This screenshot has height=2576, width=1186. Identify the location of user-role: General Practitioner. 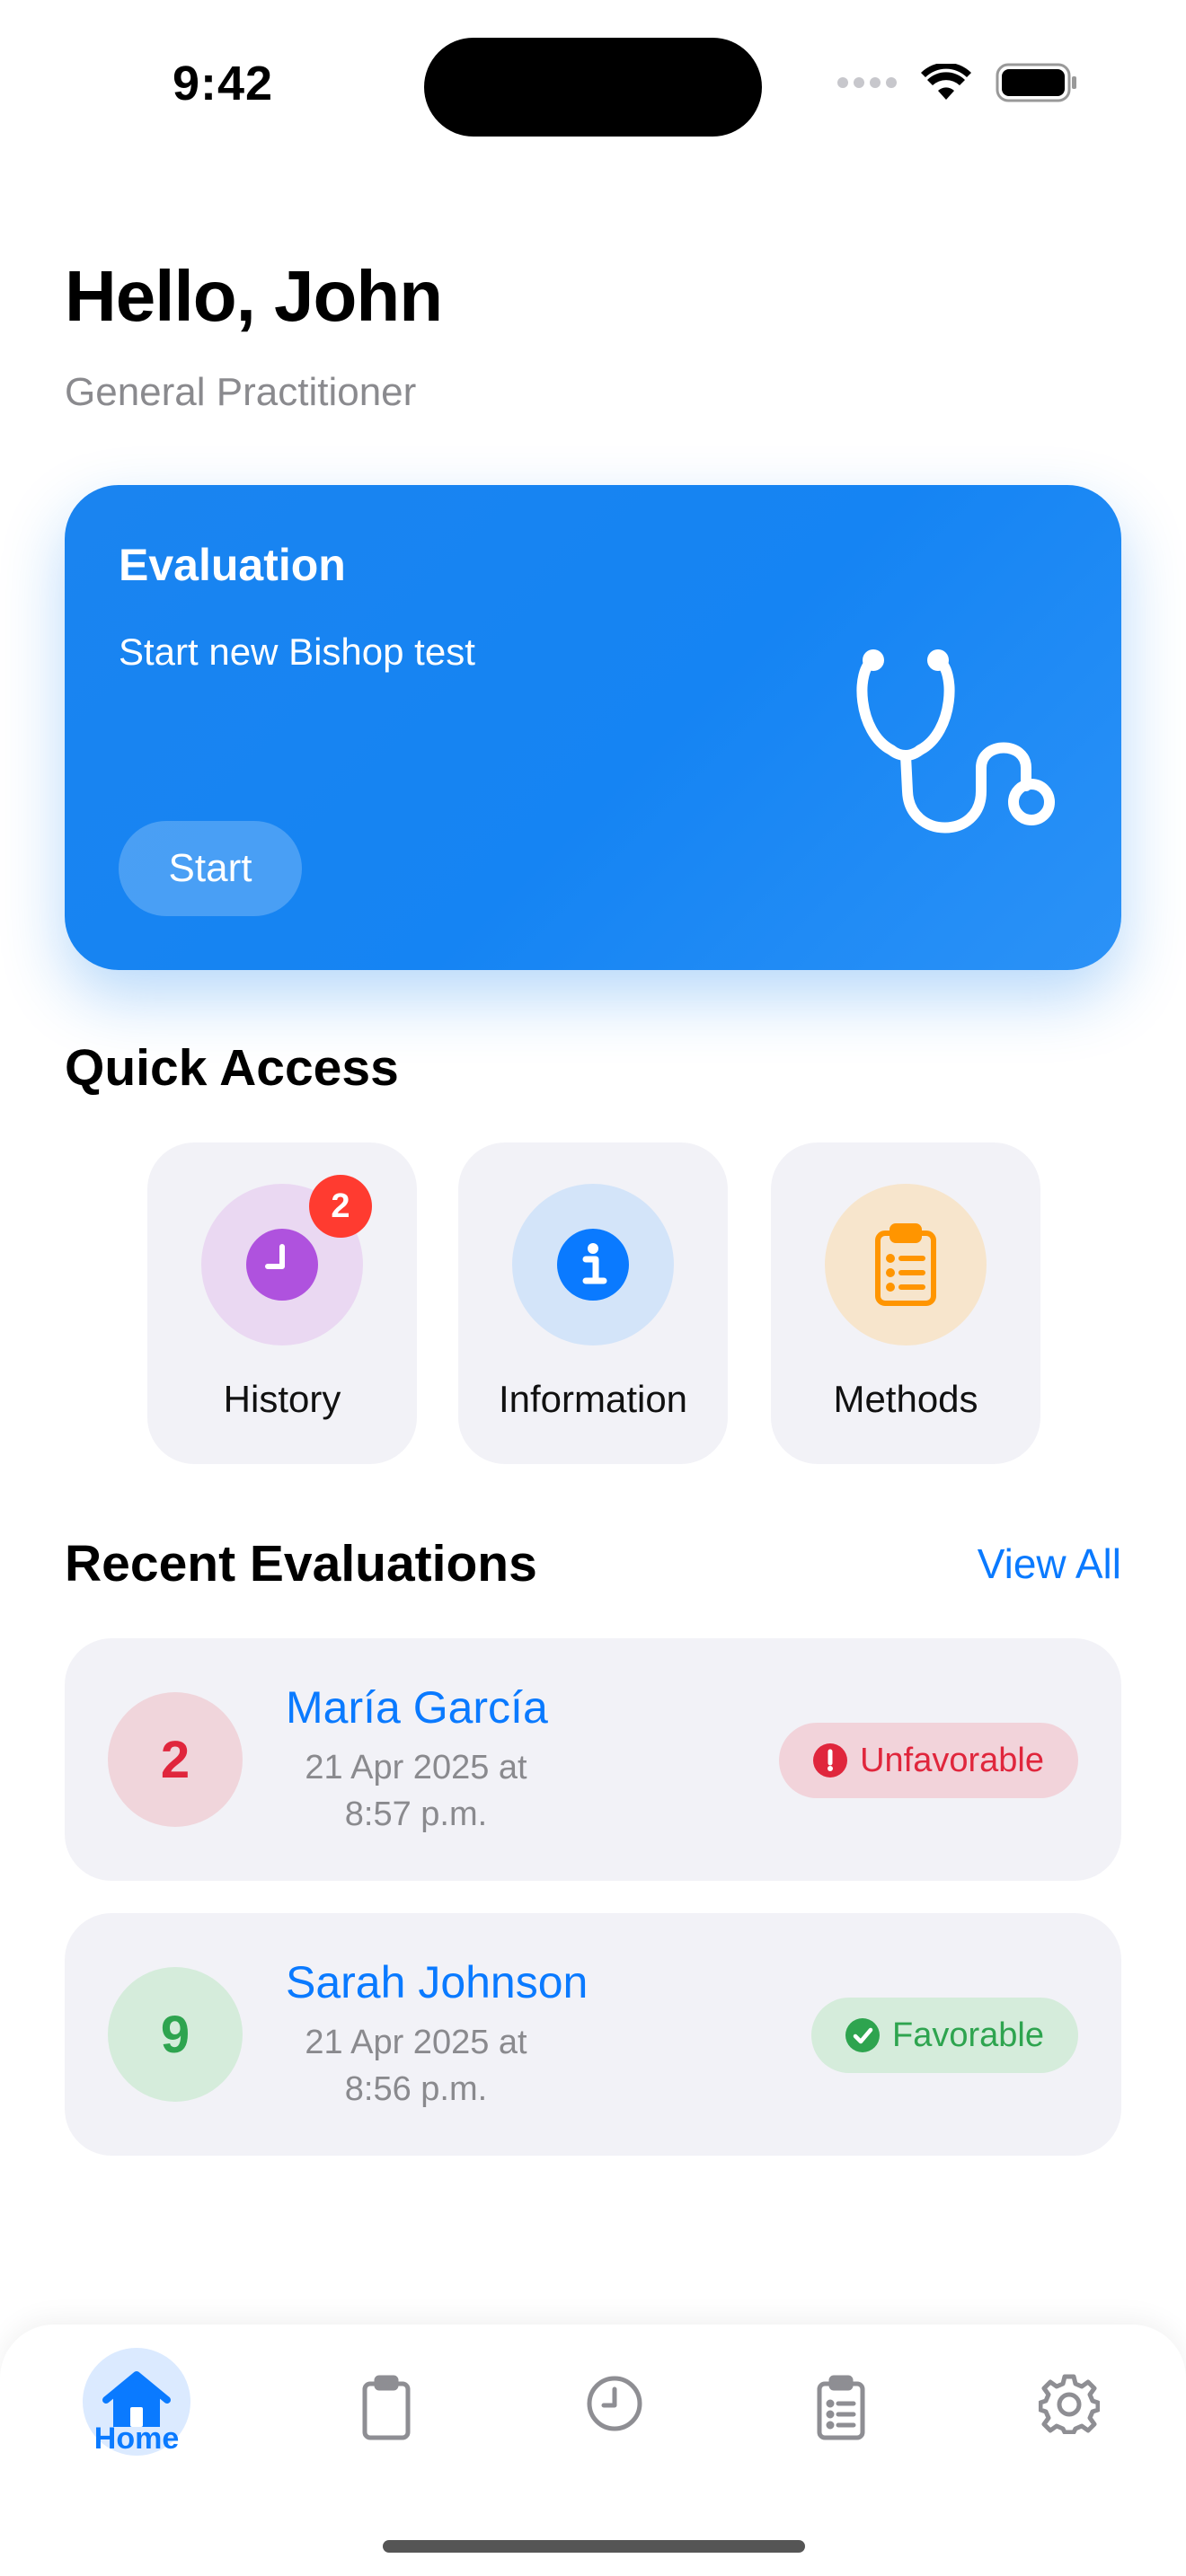
(241, 392).